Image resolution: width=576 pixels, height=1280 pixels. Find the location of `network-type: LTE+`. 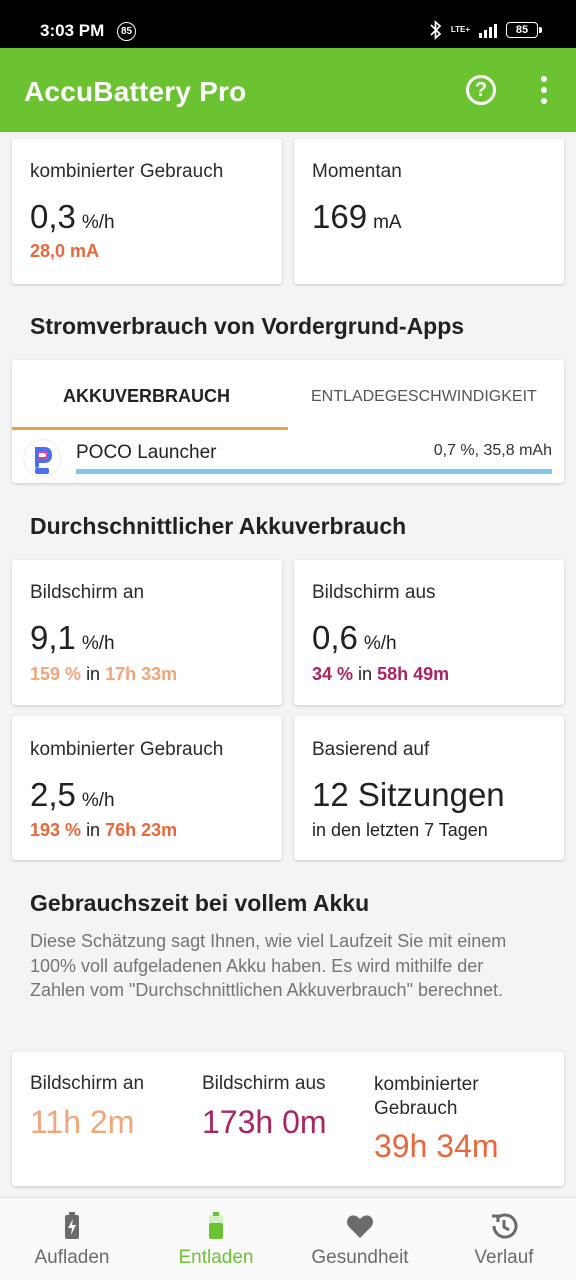

network-type: LTE+ is located at coordinates (460, 29).